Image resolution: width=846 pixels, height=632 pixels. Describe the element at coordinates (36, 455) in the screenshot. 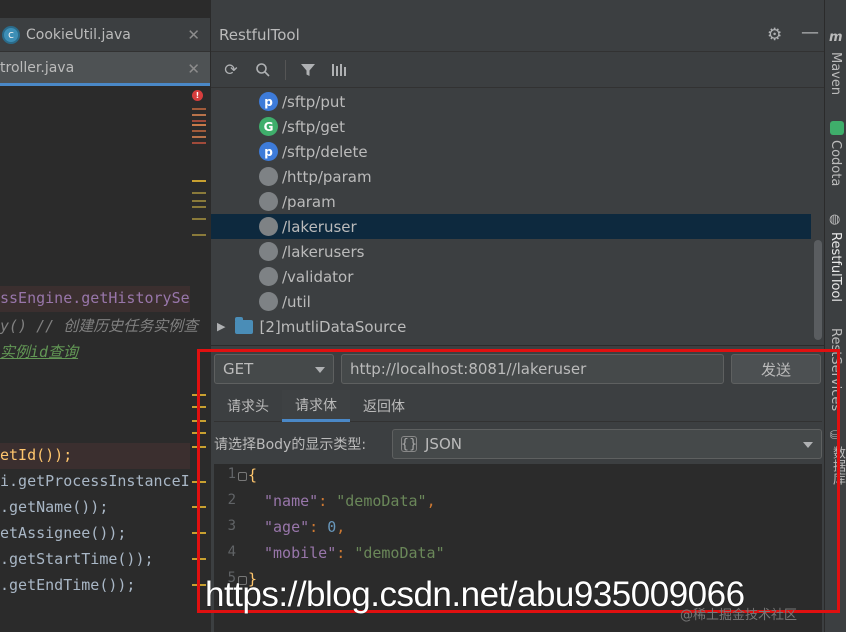

I see `code-line: etId());` at that location.